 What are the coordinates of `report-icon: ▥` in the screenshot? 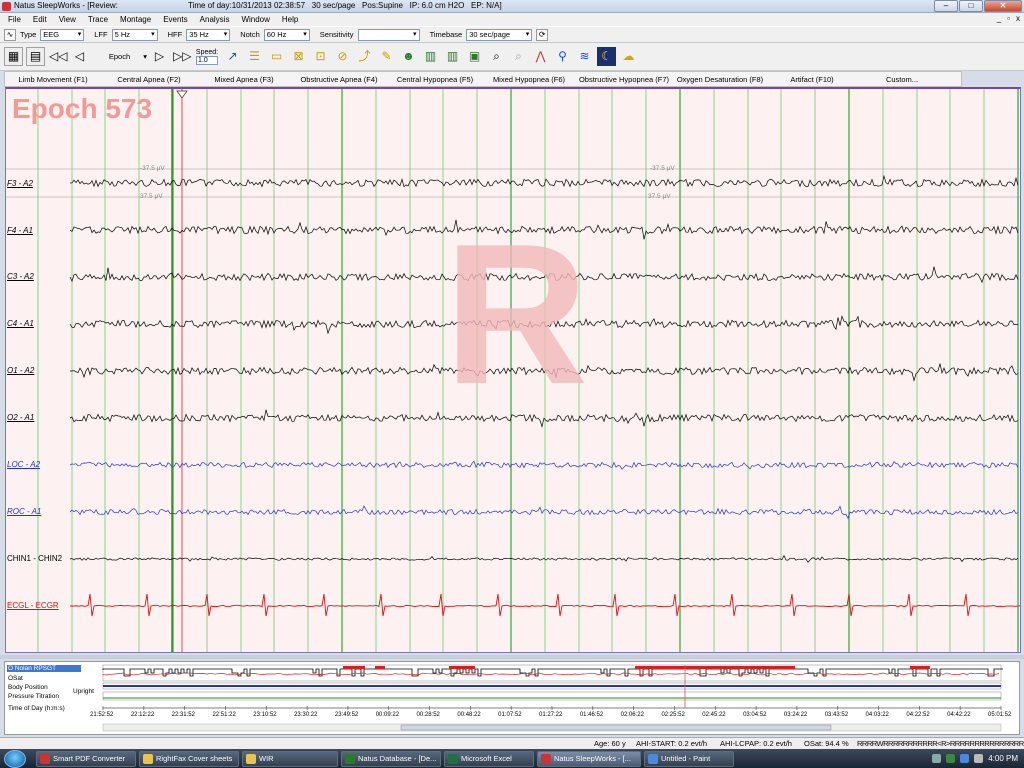 It's located at (430, 56).